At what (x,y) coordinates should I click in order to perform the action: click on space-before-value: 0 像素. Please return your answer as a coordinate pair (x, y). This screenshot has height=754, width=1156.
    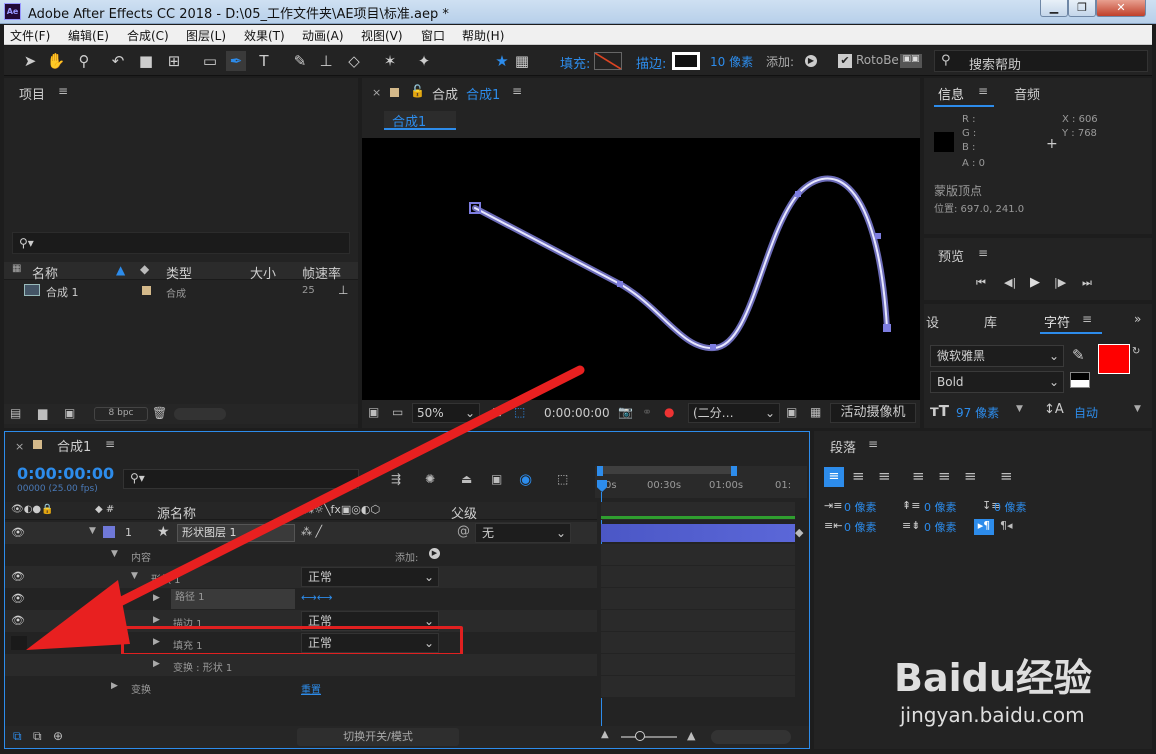
    Looking at the image, I should click on (940, 507).